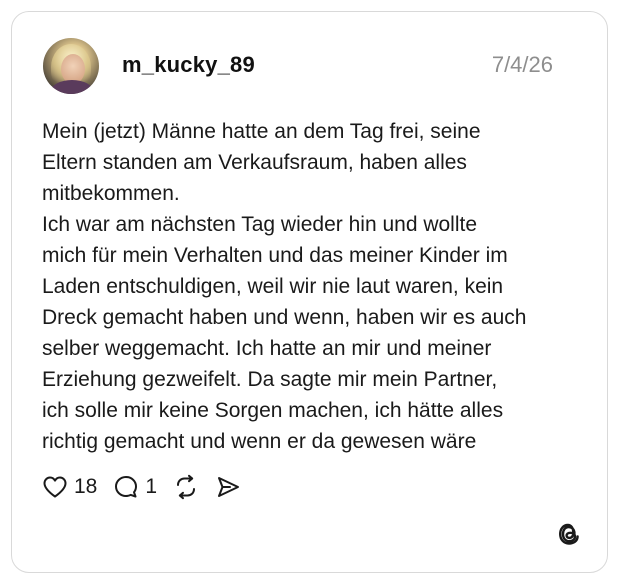 The image size is (620, 587). Describe the element at coordinates (55, 487) in the screenshot. I see `heart-icon` at that location.